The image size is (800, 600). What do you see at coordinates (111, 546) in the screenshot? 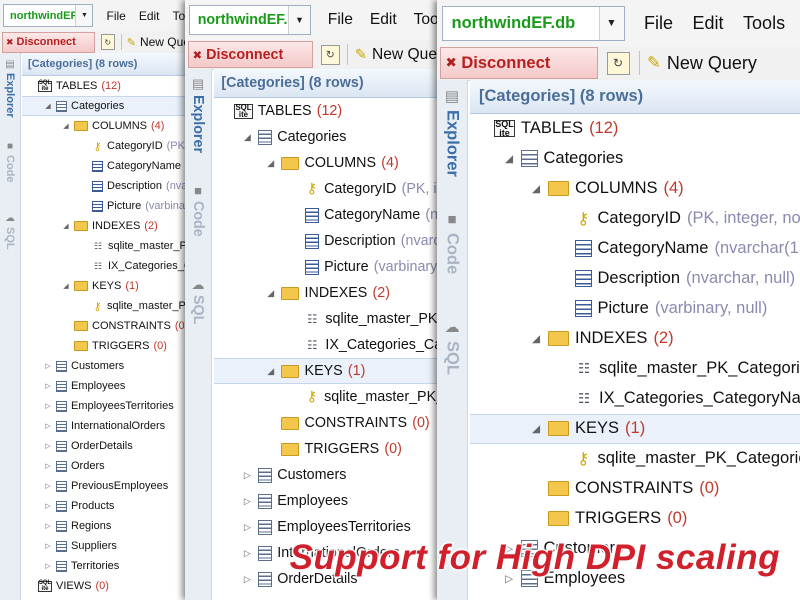
I see `tree-node: ▷ Suppliers` at bounding box center [111, 546].